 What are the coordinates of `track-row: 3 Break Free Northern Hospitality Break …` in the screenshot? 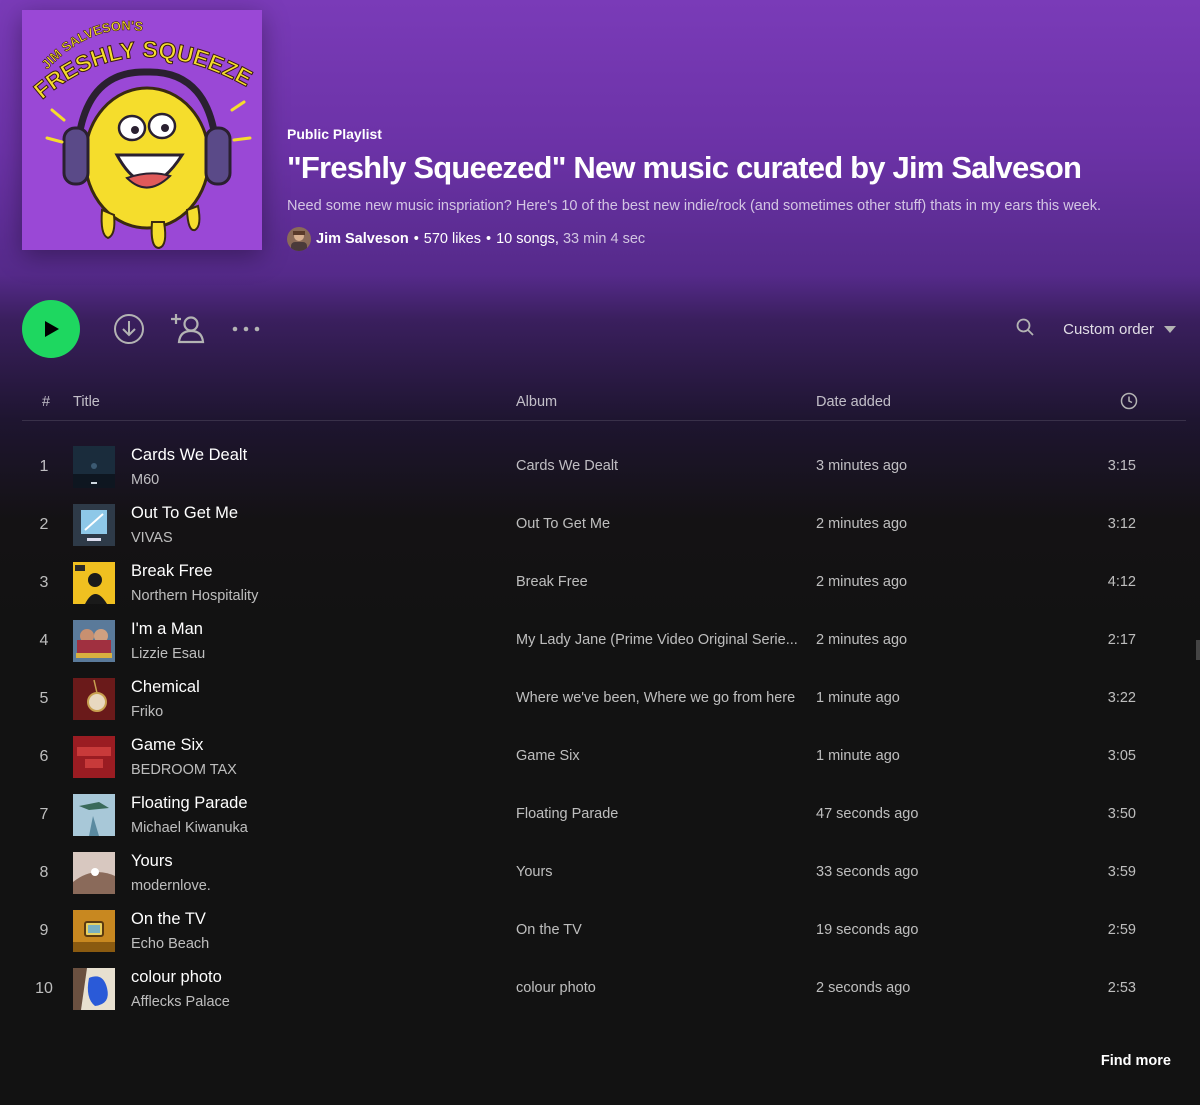 It's located at (600, 583).